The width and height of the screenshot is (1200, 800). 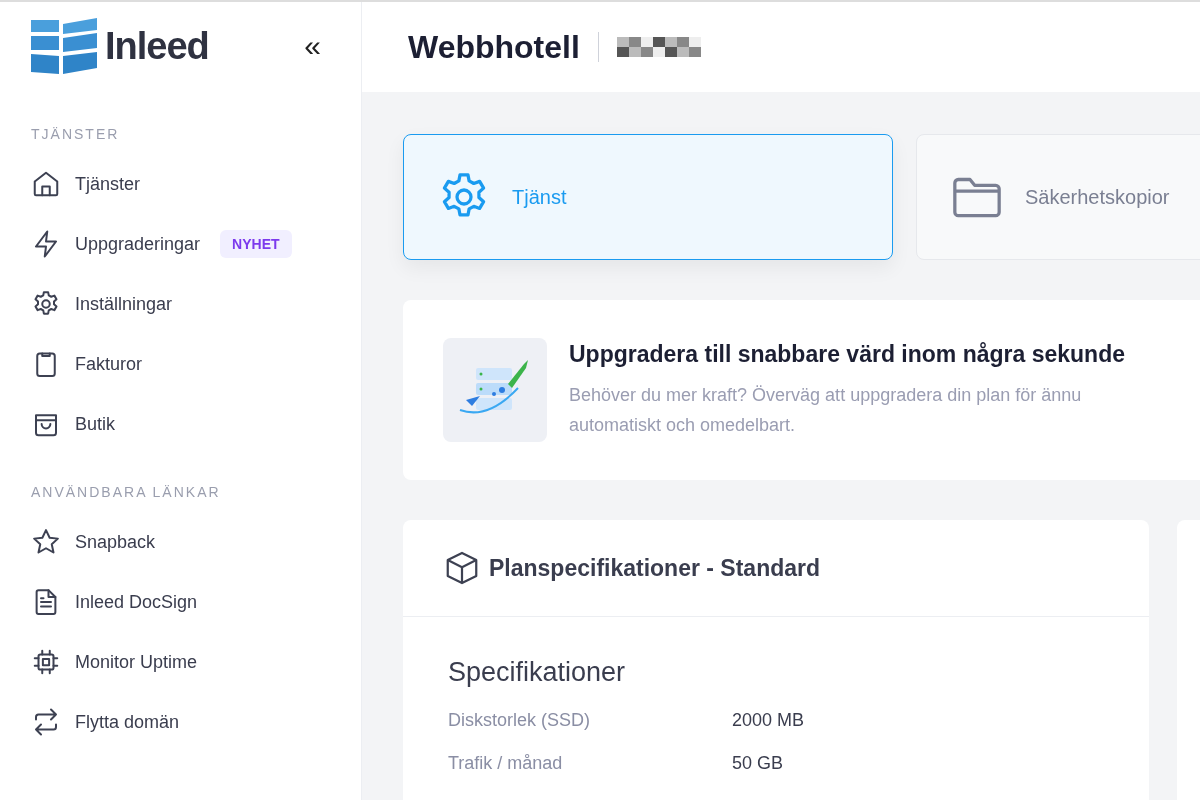 I want to click on section-heading: ANVÄNDBARA LÄNKAR, so click(x=126, y=492).